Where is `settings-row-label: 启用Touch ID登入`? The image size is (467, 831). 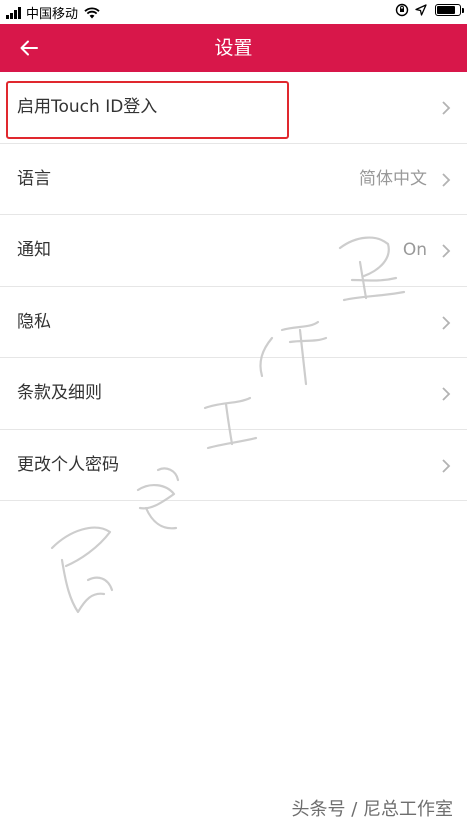
settings-row-label: 启用Touch ID登入 is located at coordinates (87, 107).